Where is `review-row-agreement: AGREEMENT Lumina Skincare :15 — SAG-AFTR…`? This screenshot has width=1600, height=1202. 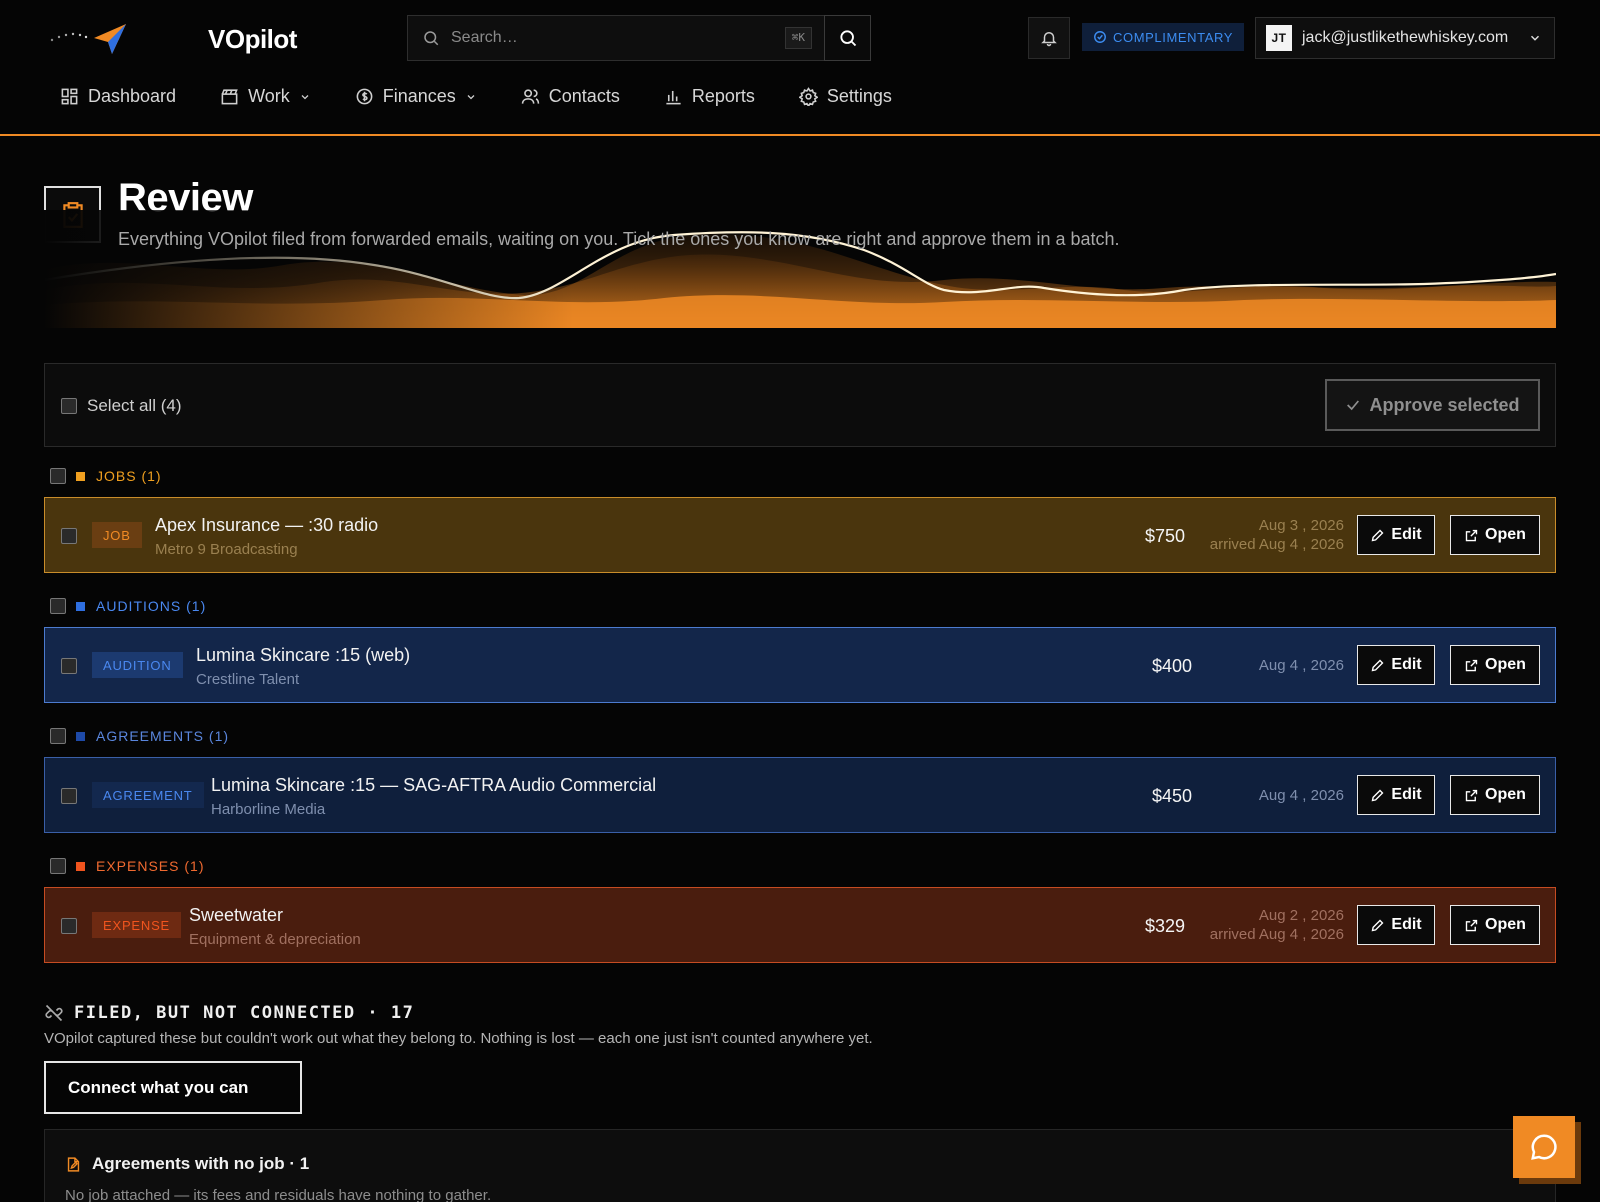
review-row-agreement: AGREEMENT Lumina Skincare :15 — SAG-AFTR… is located at coordinates (800, 795).